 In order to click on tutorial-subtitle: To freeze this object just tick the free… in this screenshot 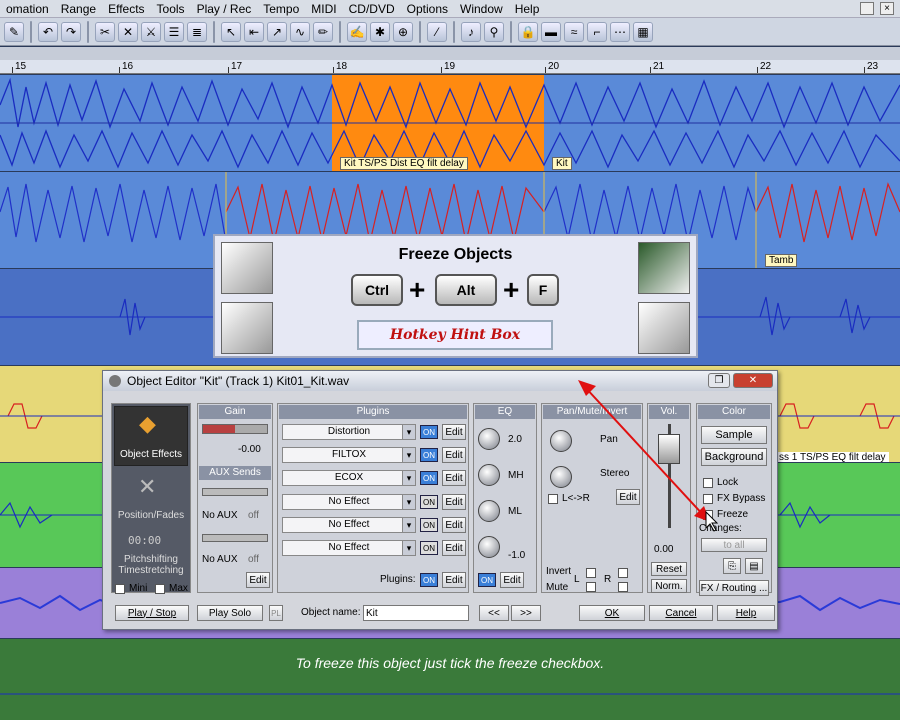, I will do `click(450, 663)`.